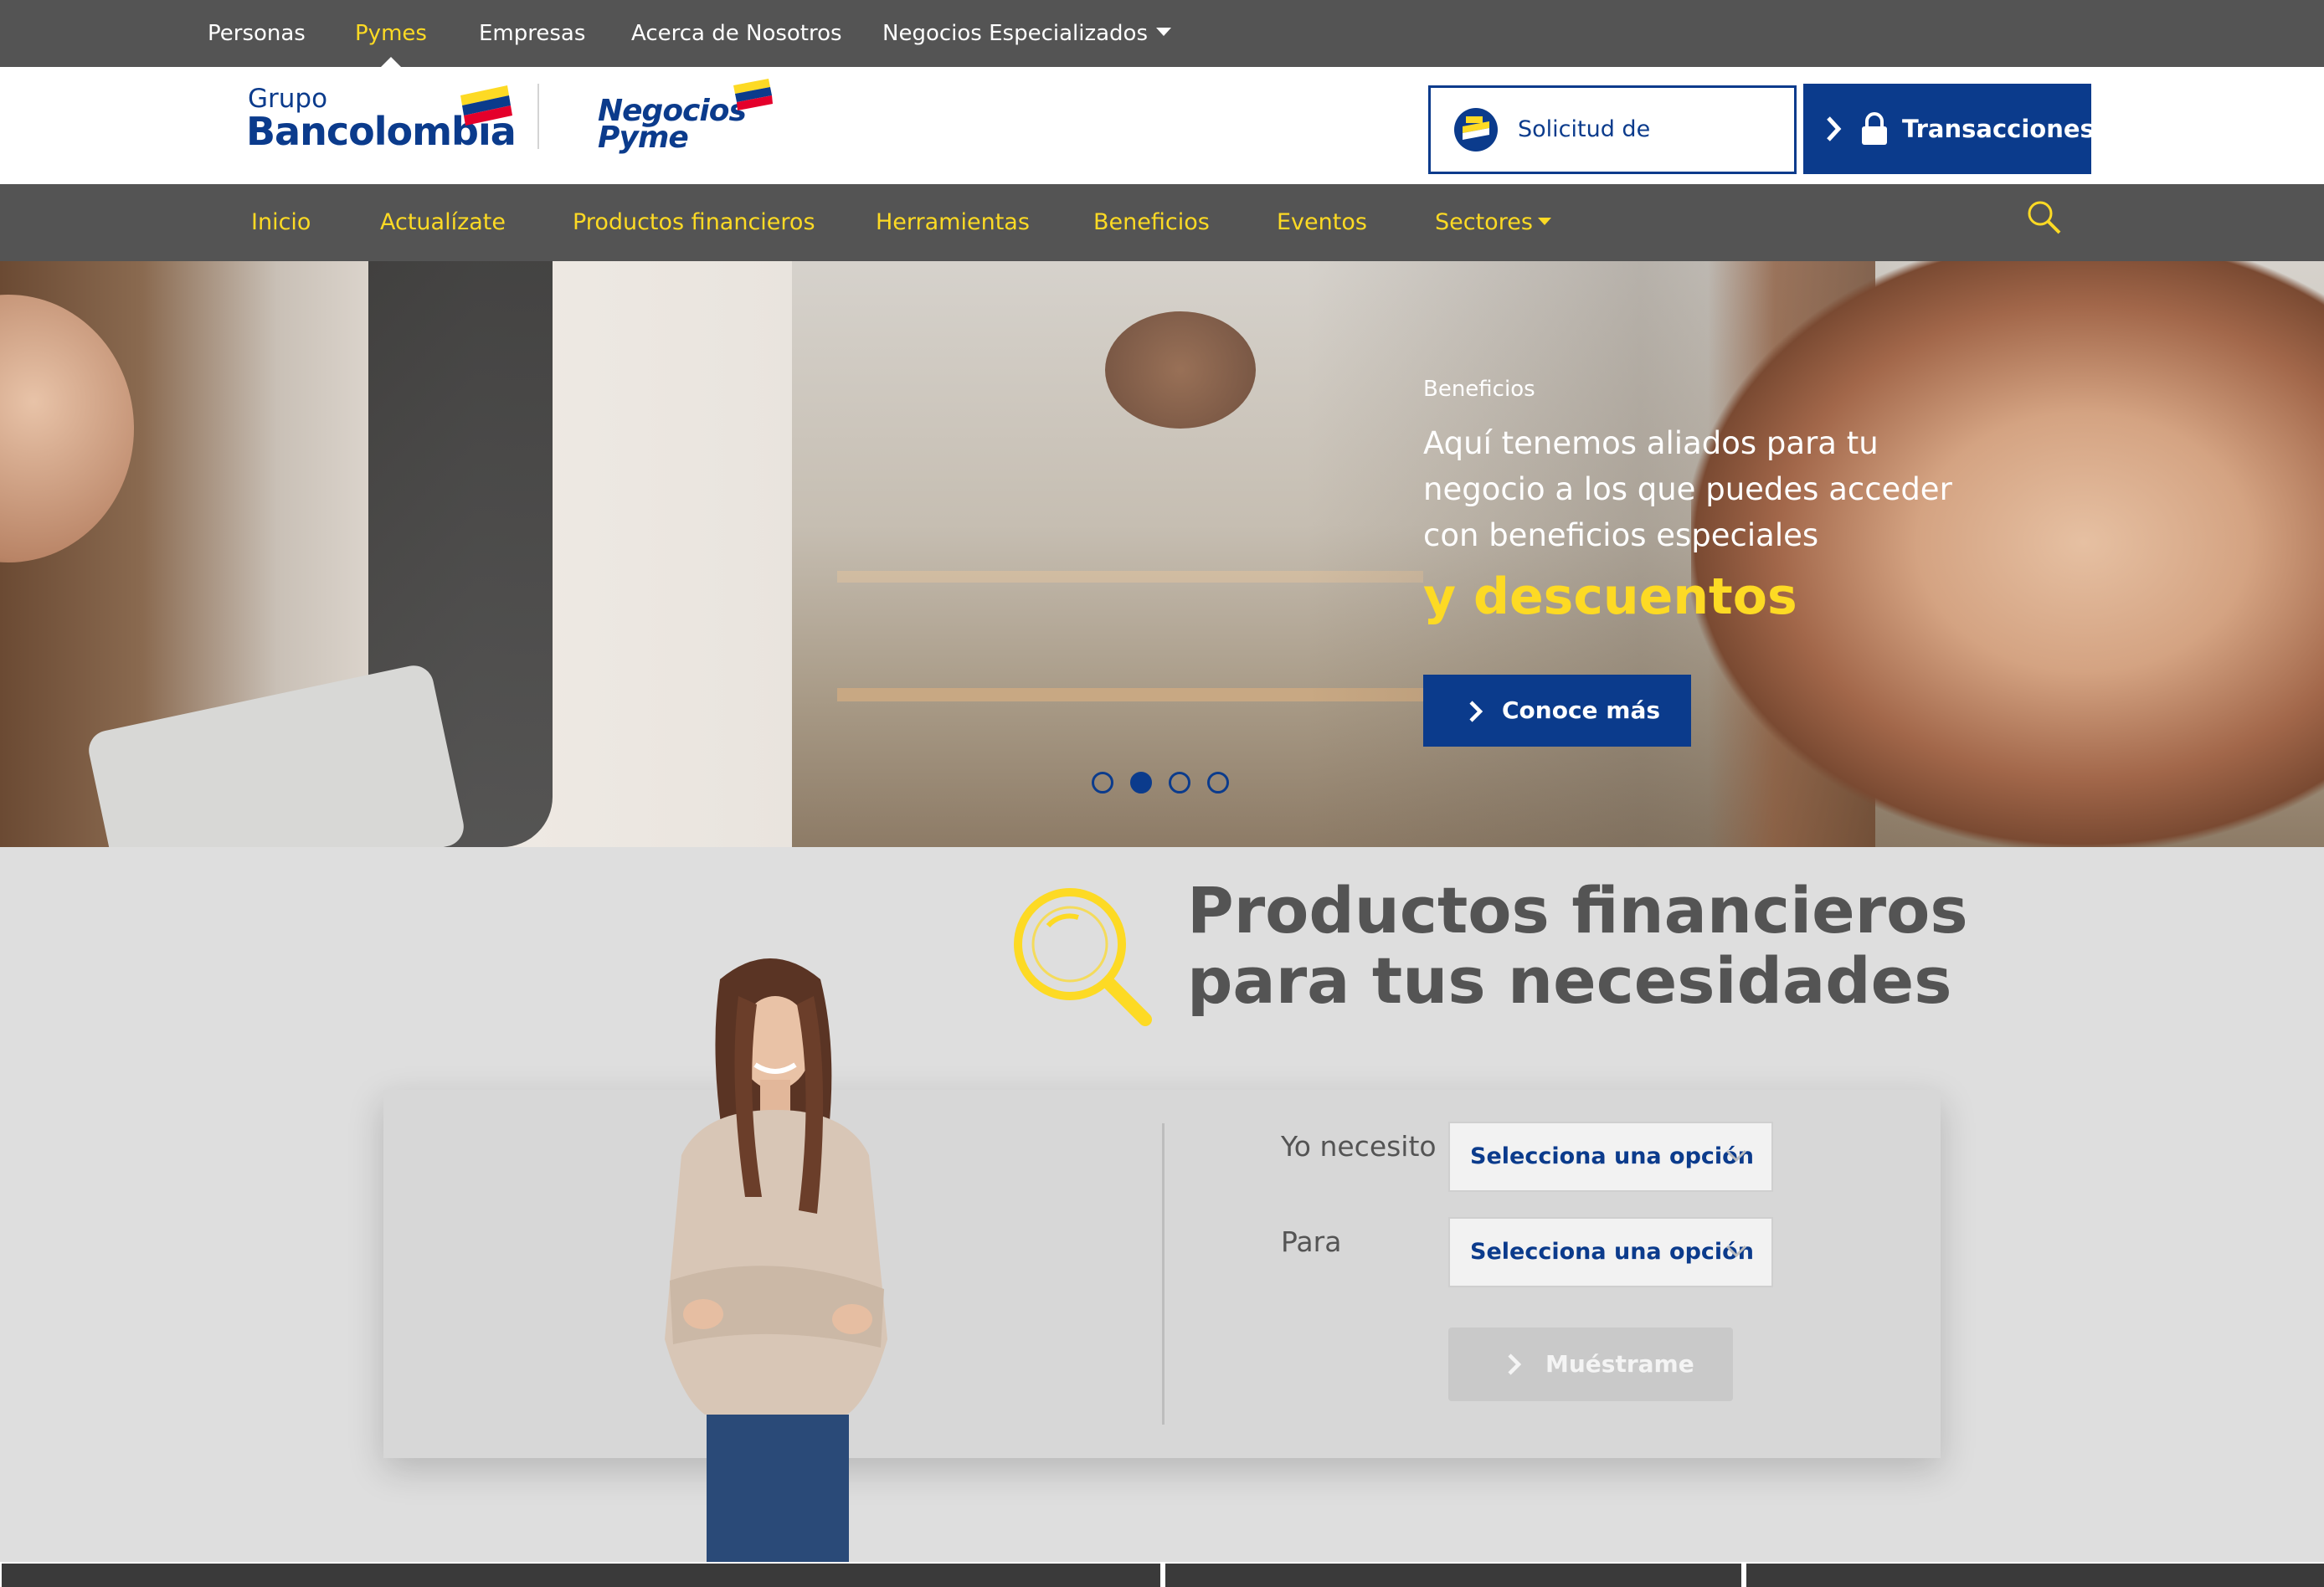 The image size is (2324, 1587). What do you see at coordinates (686, 117) in the screenshot?
I see `logo-negocios-pyme: Negocios Pyme` at bounding box center [686, 117].